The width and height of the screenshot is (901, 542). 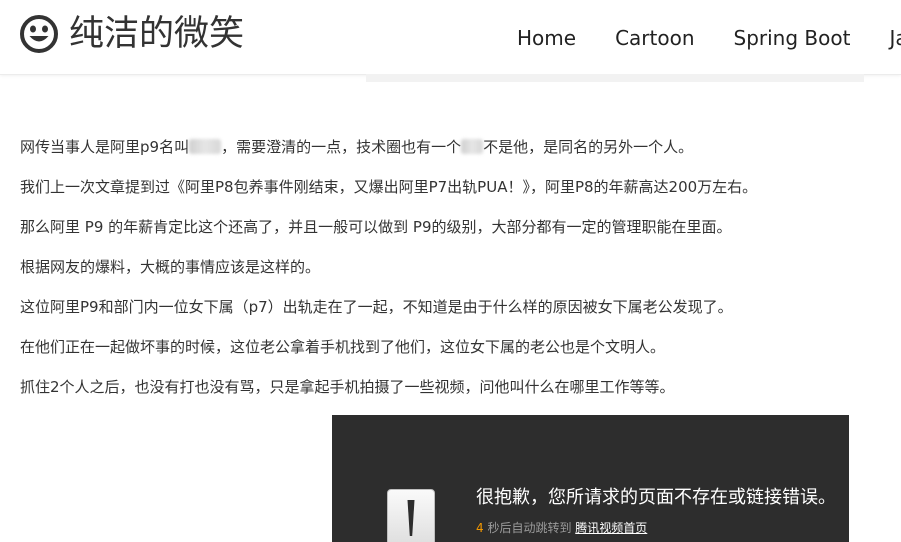 I want to click on site-logo: 纯洁的微笑, so click(x=131, y=34).